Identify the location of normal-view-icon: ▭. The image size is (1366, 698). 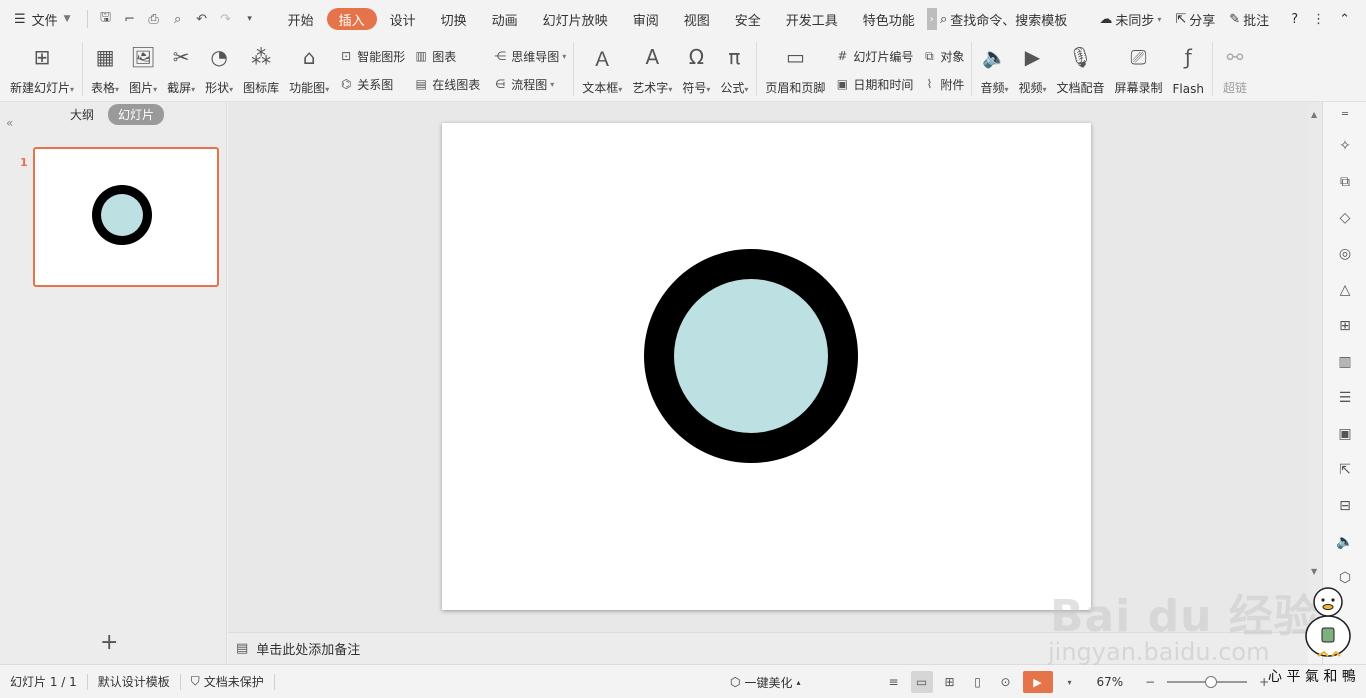
(921, 682).